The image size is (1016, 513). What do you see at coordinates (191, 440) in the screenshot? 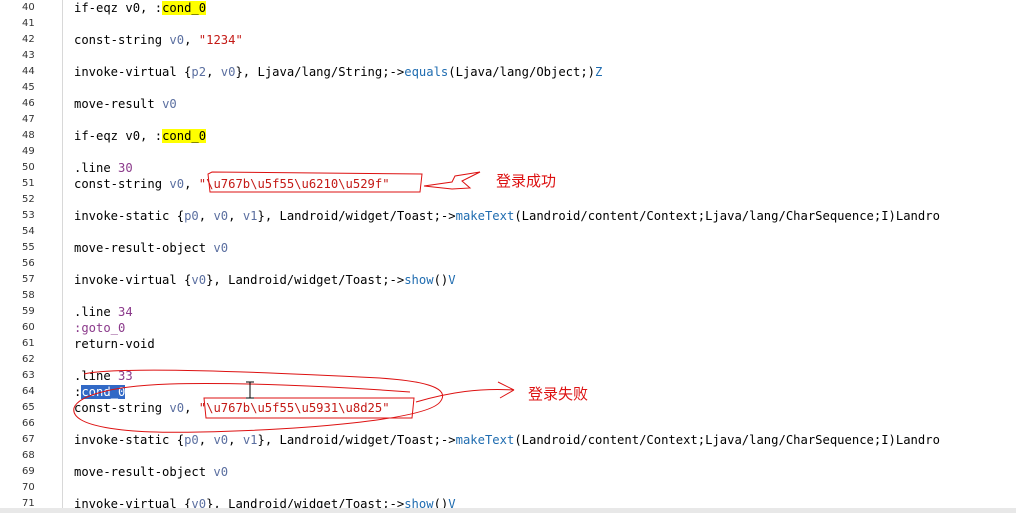
I see `code-token: p0` at bounding box center [191, 440].